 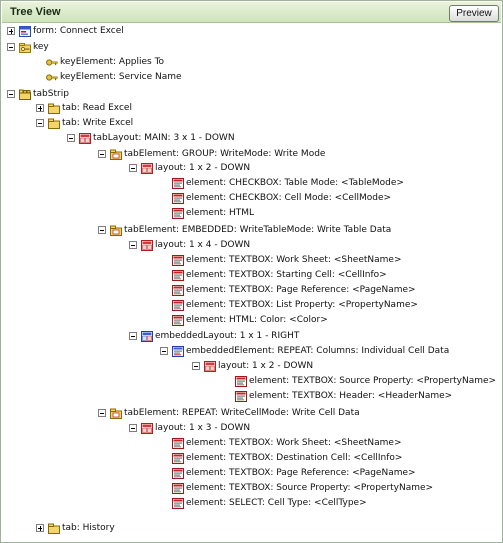 I want to click on tree-node-label: form: Connect Excel, so click(x=78, y=31).